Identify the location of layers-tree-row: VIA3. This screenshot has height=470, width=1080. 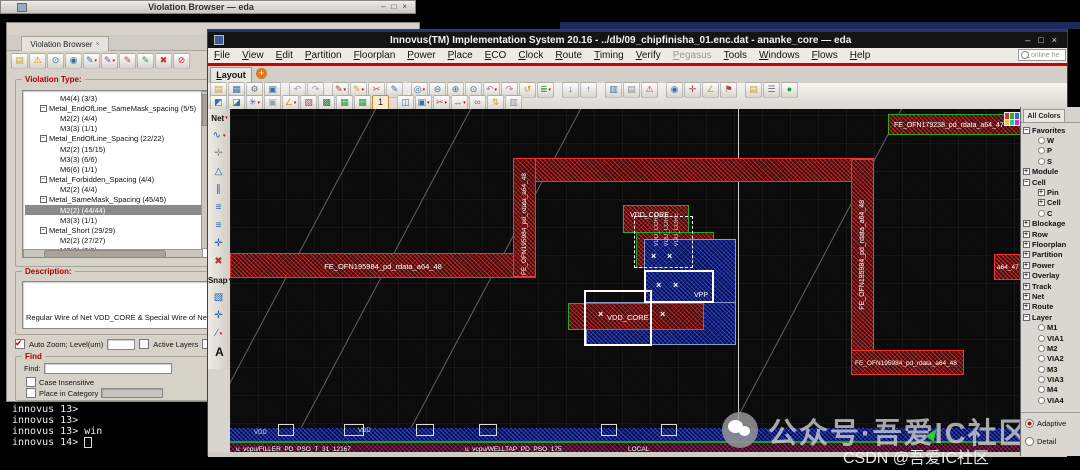
(1051, 379).